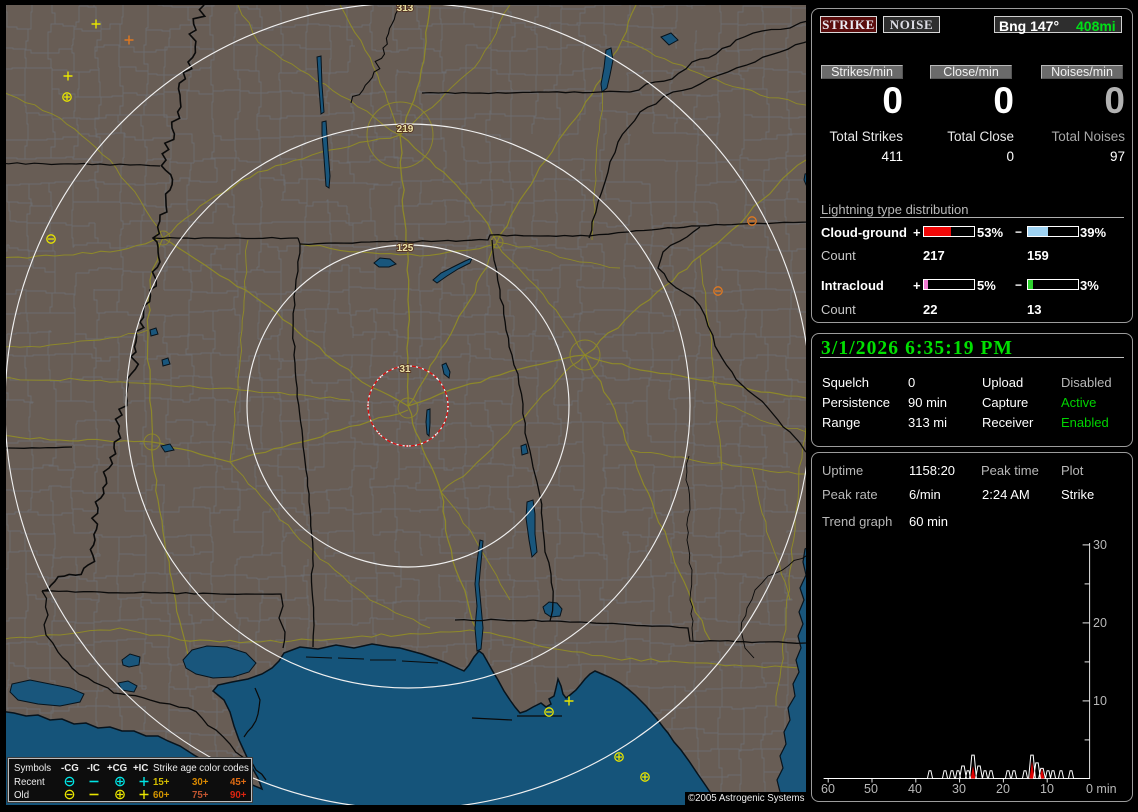 This screenshot has height=812, width=1138. What do you see at coordinates (161, 795) in the screenshot?
I see `svg-text: 60+` at bounding box center [161, 795].